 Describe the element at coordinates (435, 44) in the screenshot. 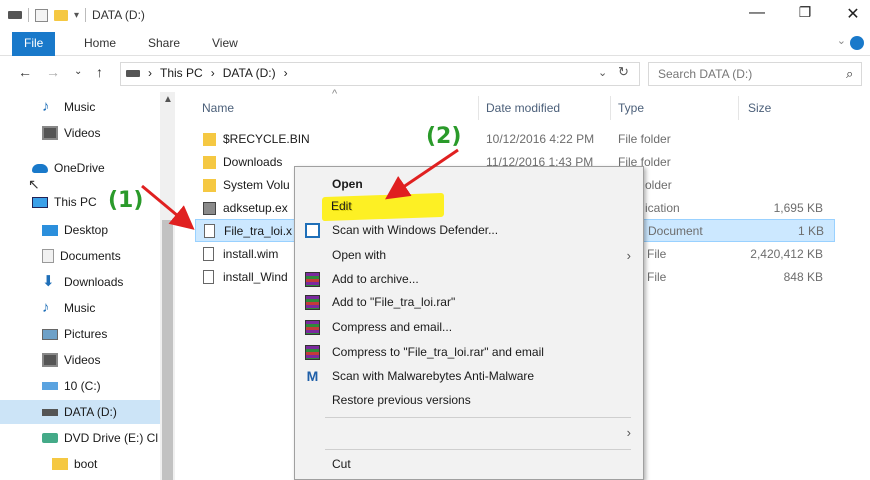

I see `ribbon-tabs: File Home Share View ⌄` at that location.